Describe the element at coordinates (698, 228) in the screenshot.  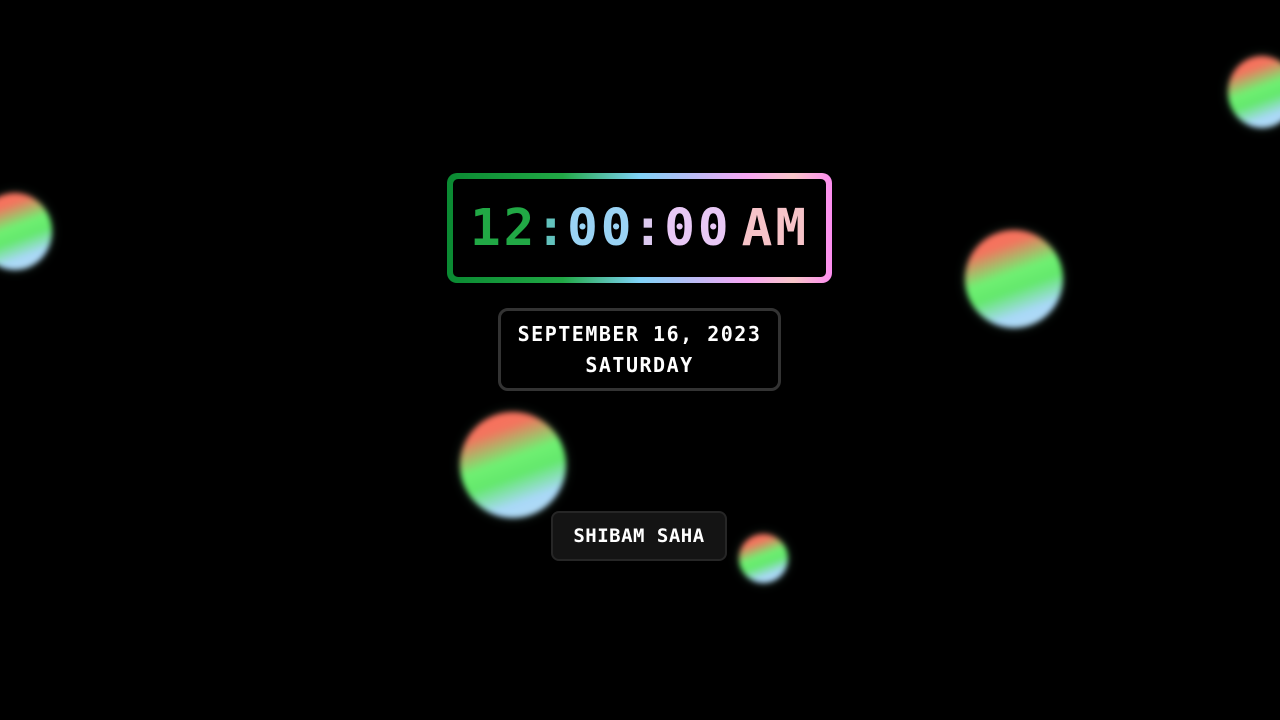
I see `clock-seconds: 00` at that location.